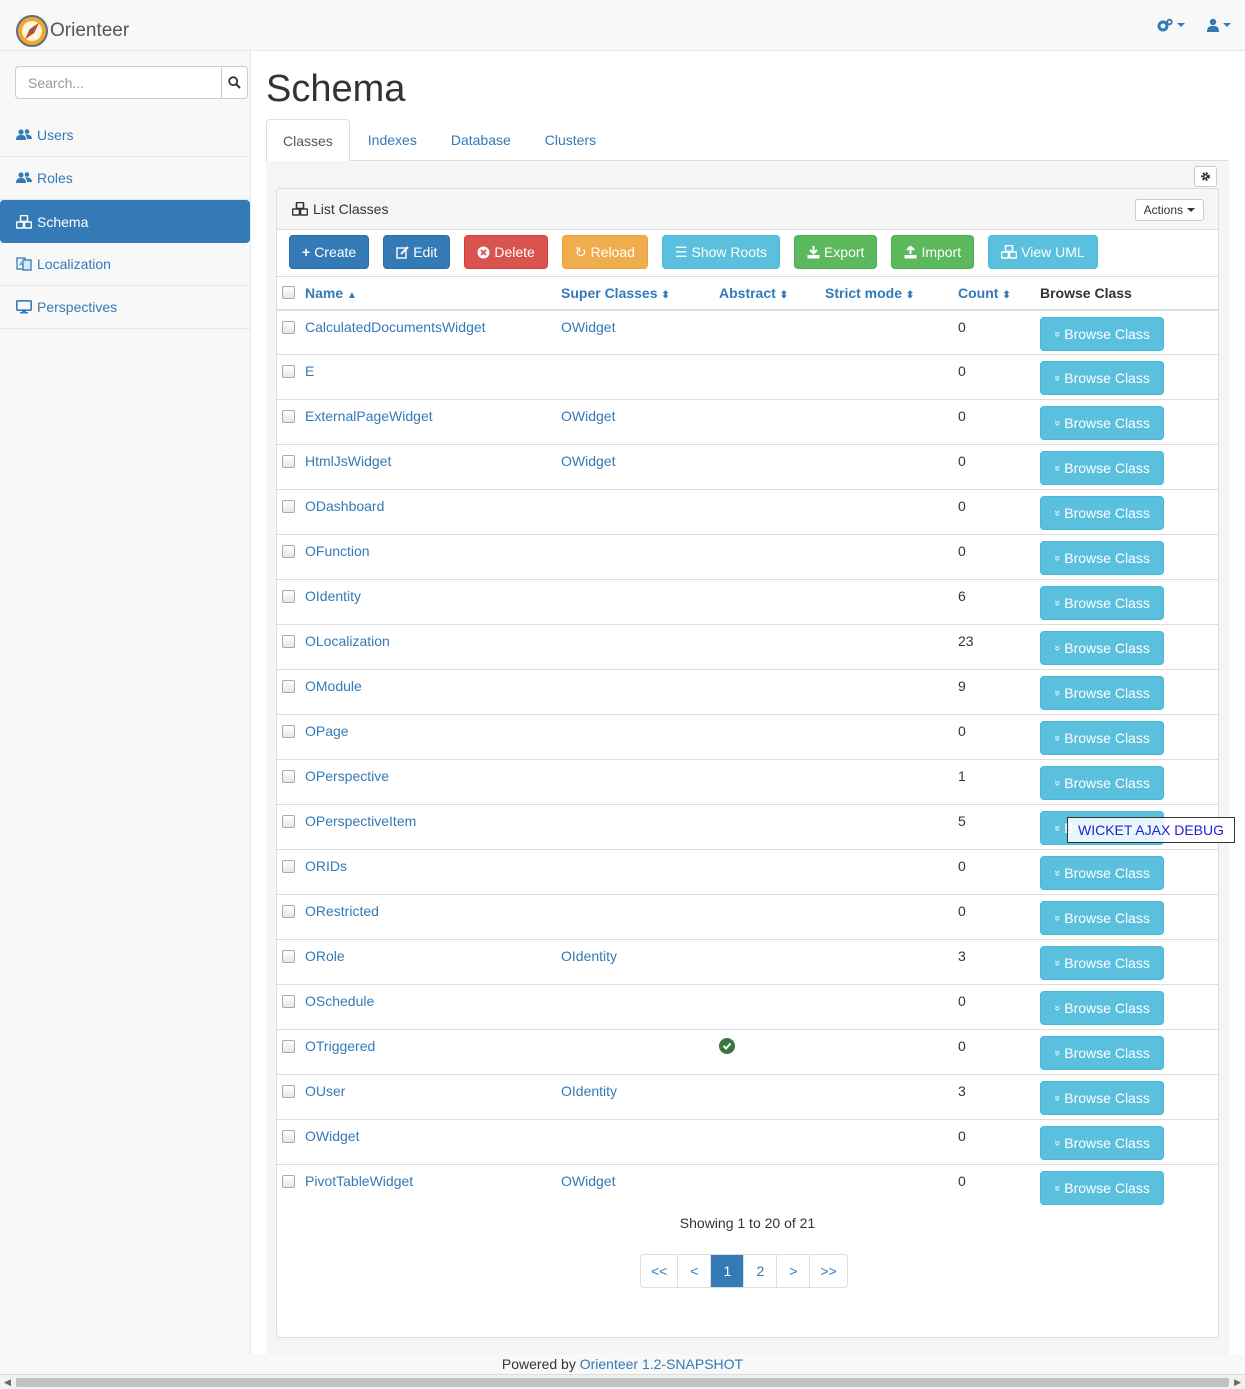  Describe the element at coordinates (417, 252) in the screenshot. I see `edit-button: Edit` at that location.